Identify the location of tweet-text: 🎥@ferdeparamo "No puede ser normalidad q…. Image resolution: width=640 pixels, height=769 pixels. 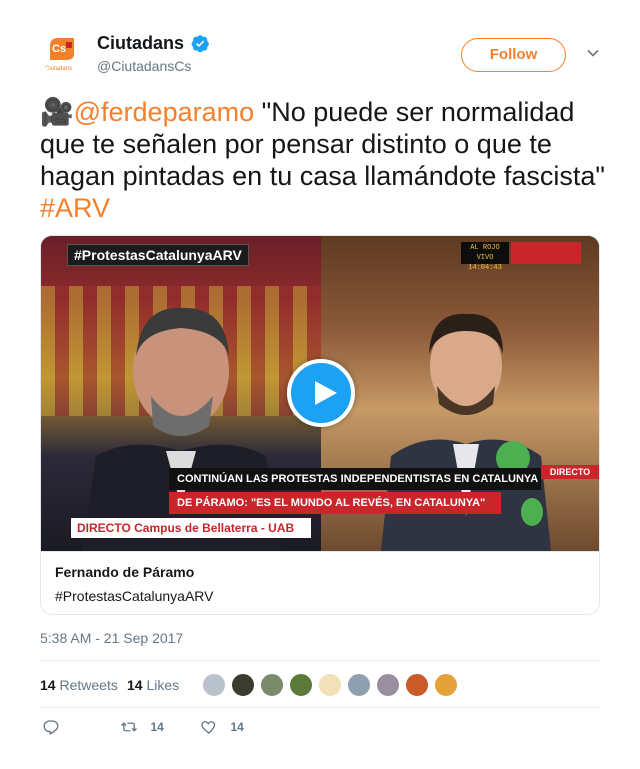
(322, 160).